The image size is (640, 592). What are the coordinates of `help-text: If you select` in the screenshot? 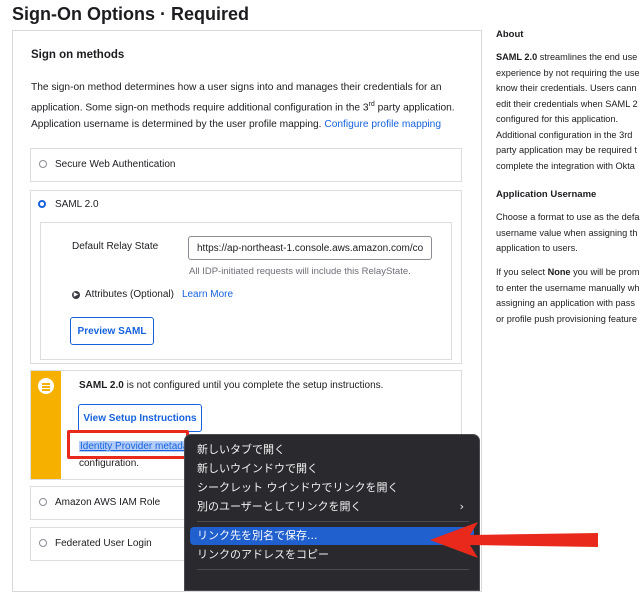 It's located at (522, 272).